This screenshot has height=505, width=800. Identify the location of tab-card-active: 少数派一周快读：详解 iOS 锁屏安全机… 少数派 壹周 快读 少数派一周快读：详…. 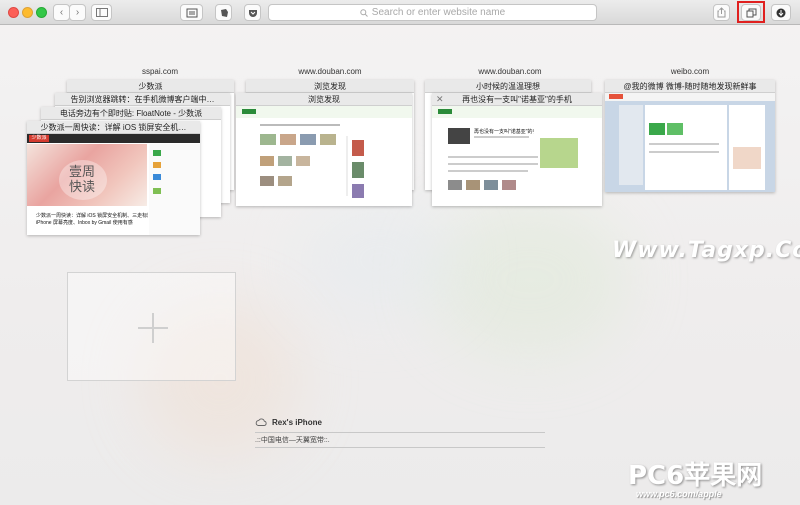
(113, 178).